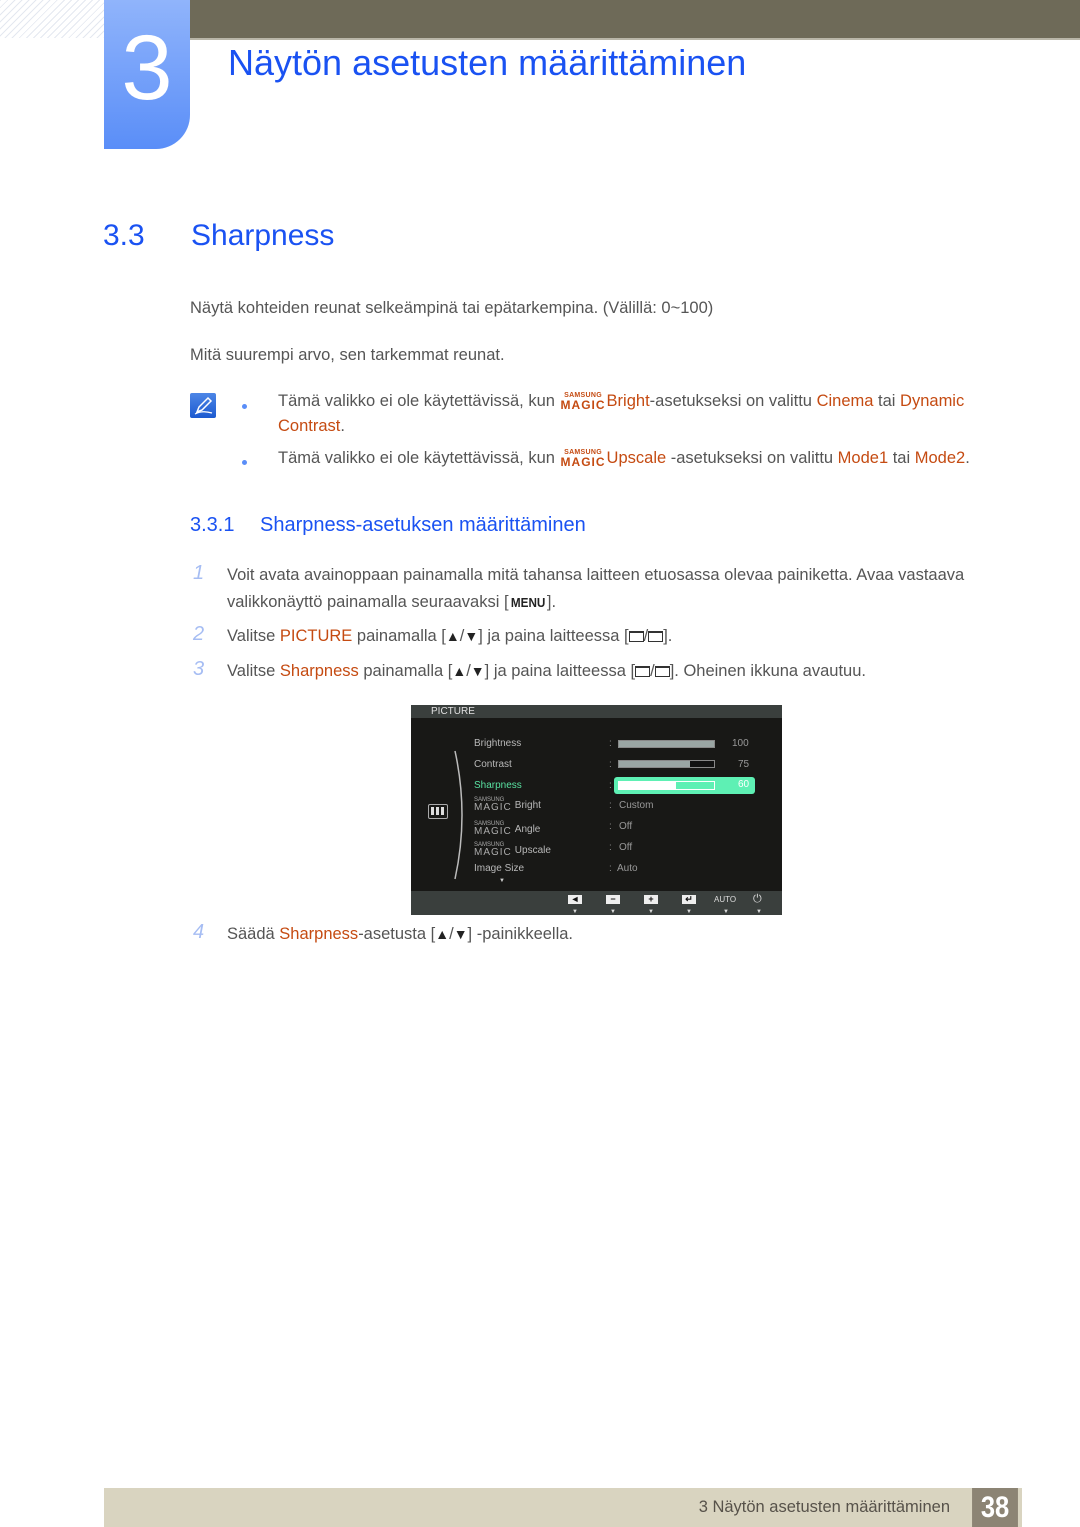 This screenshot has width=1080, height=1527. What do you see at coordinates (636, 458) in the screenshot?
I see `note-highlight: Upscale` at bounding box center [636, 458].